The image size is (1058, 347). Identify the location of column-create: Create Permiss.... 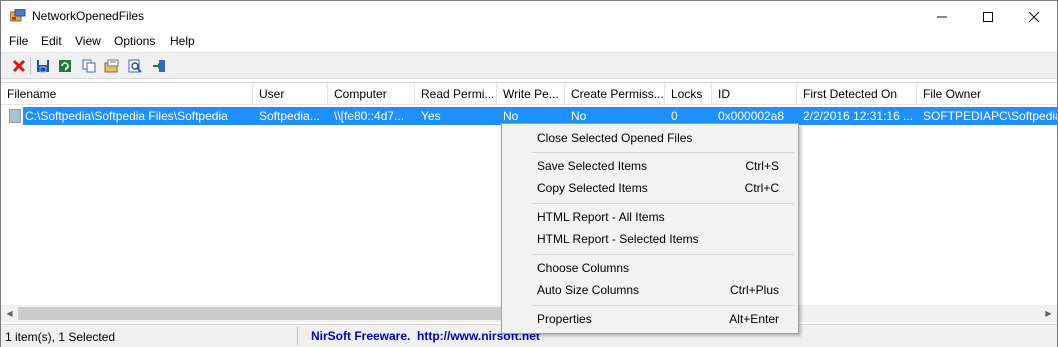
(615, 94).